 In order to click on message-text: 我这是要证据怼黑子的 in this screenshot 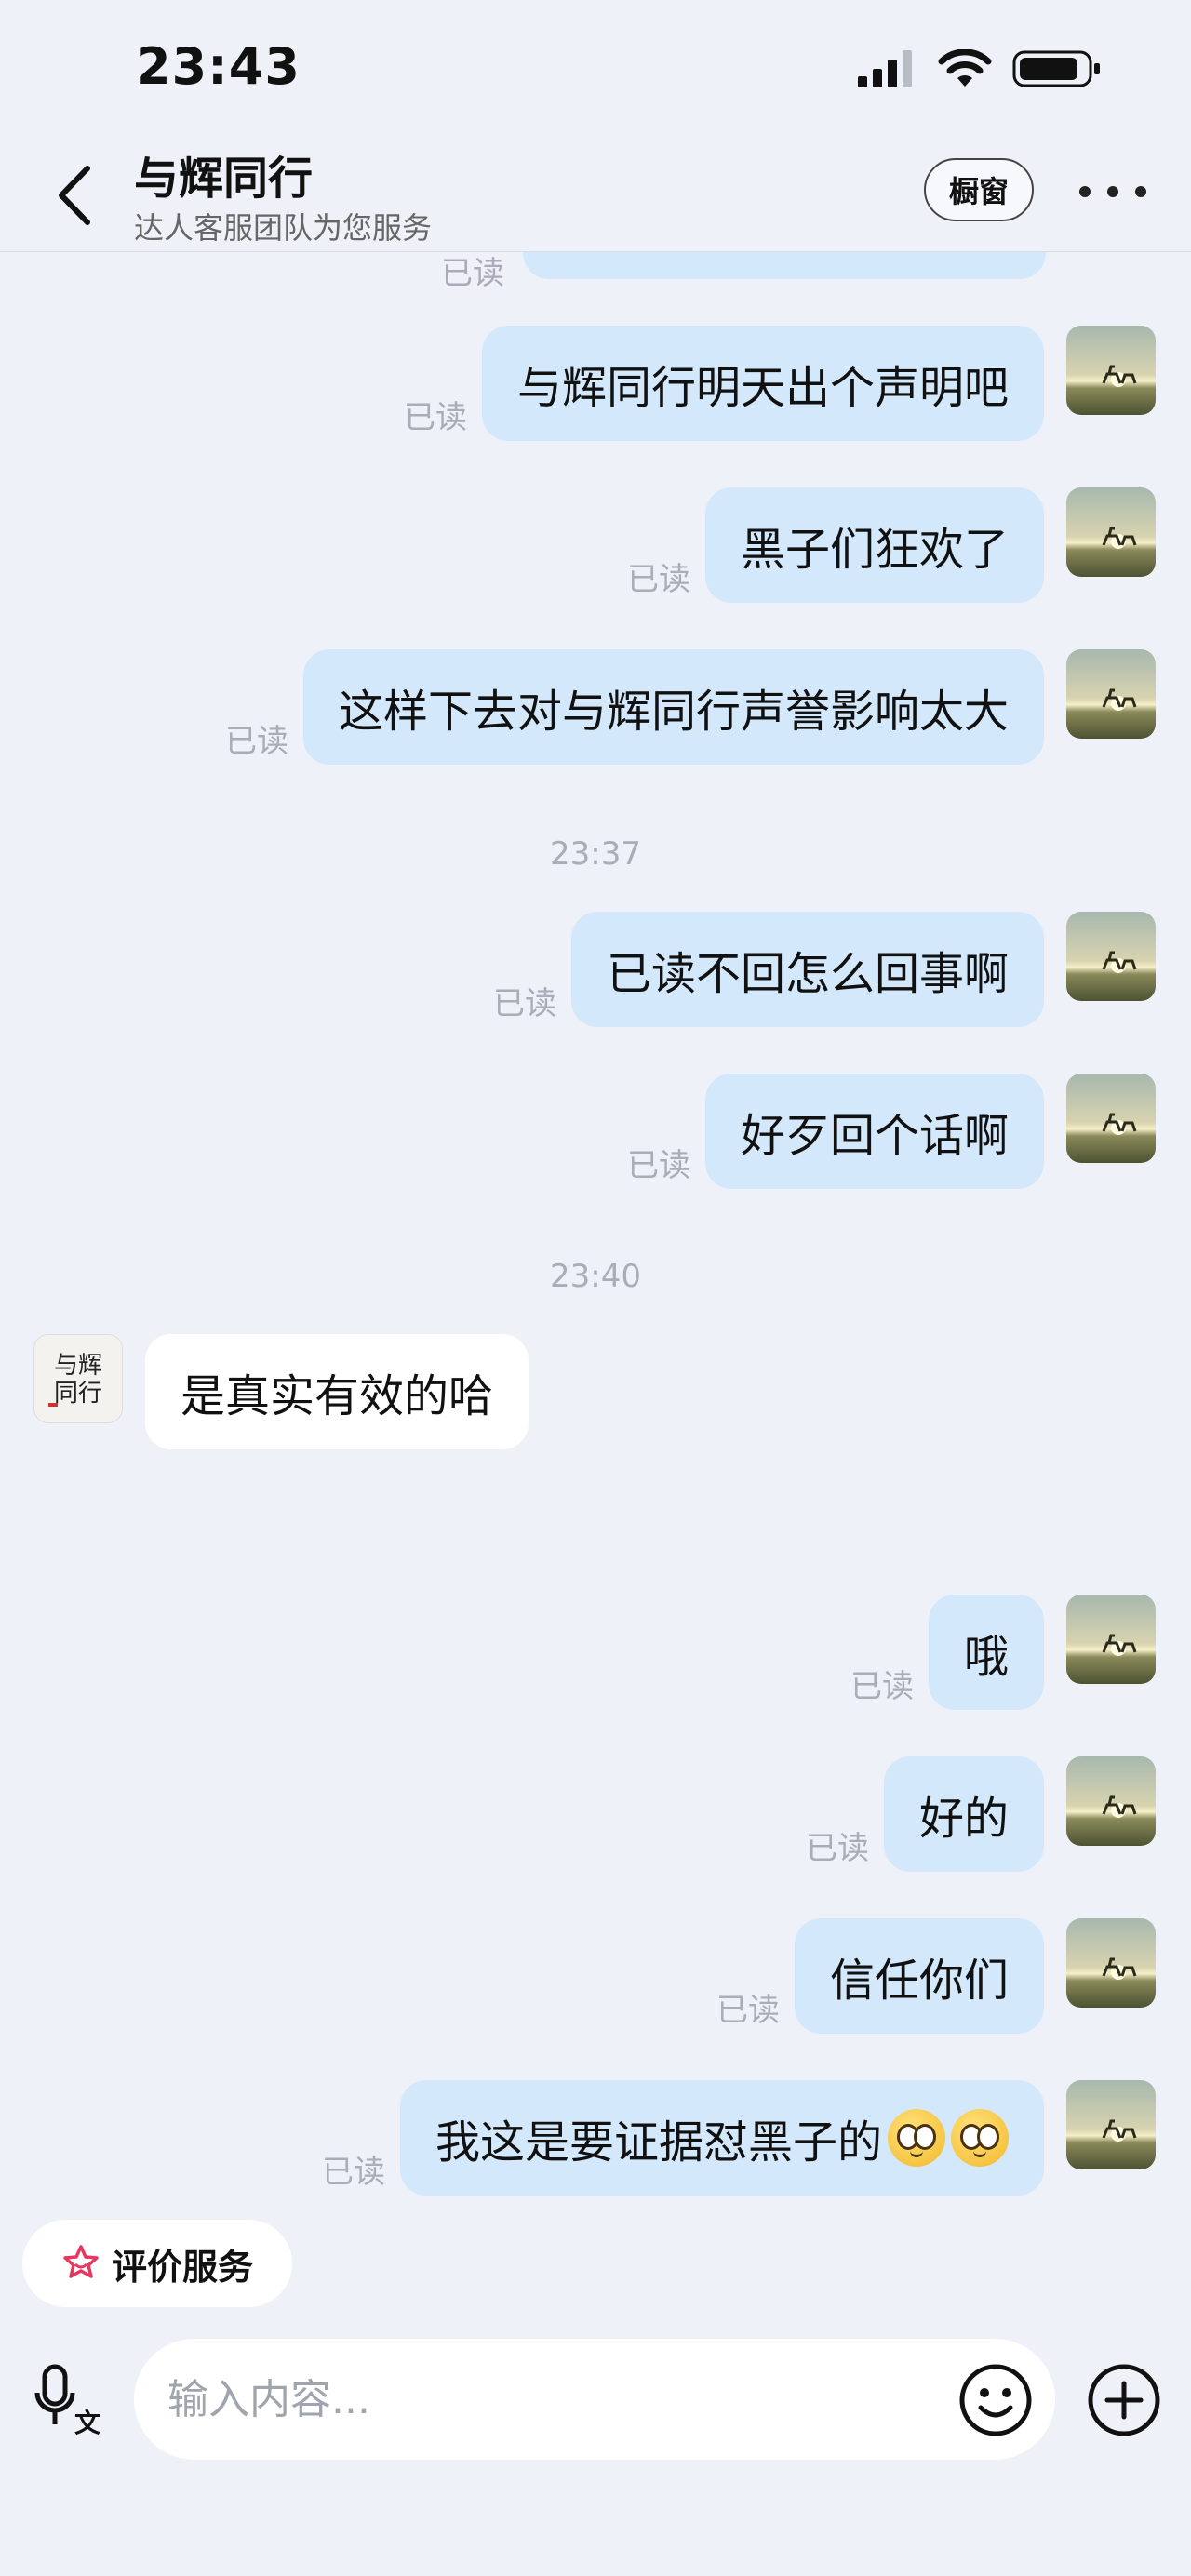, I will do `click(658, 2142)`.